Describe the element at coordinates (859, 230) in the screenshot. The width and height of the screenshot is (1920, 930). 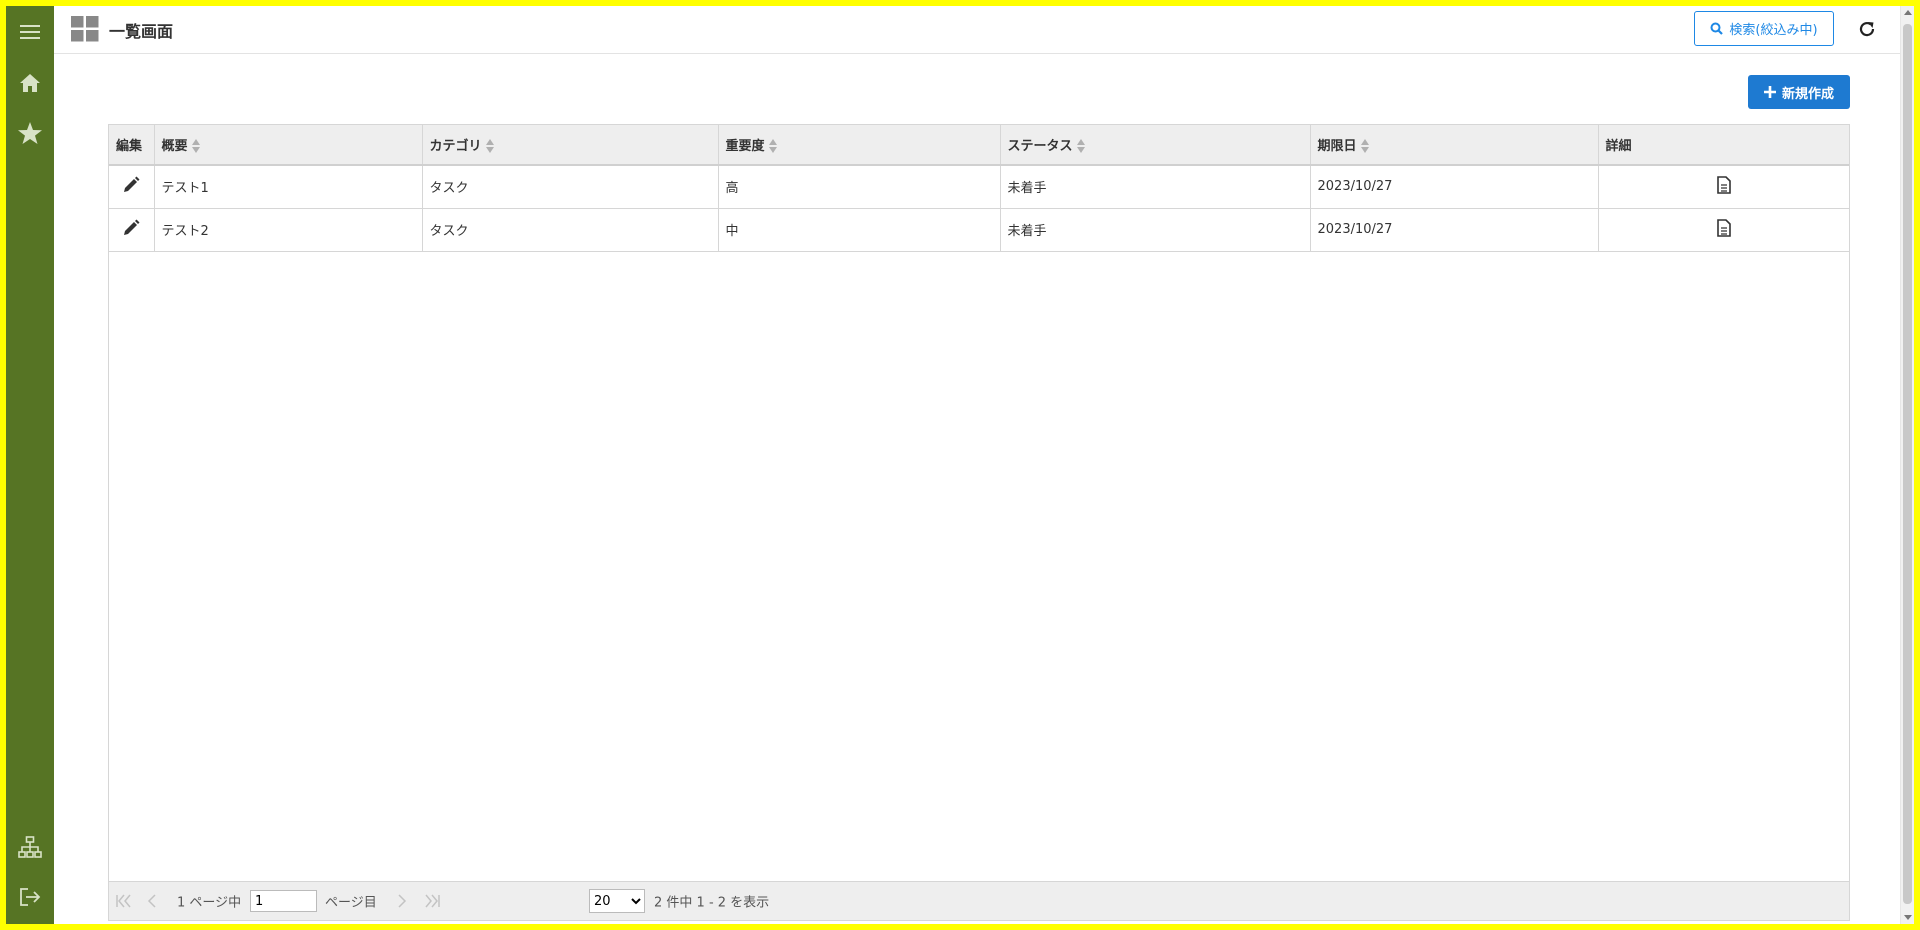
I see `priority-cell: 中` at that location.